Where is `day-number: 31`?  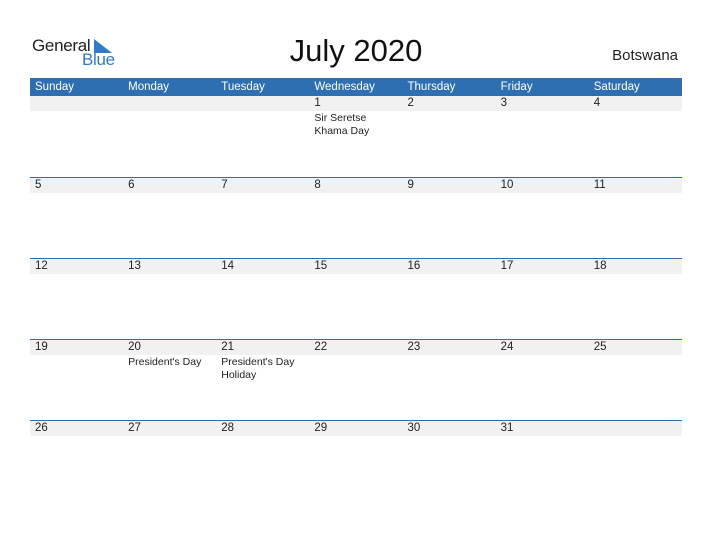 day-number: 31 is located at coordinates (507, 428).